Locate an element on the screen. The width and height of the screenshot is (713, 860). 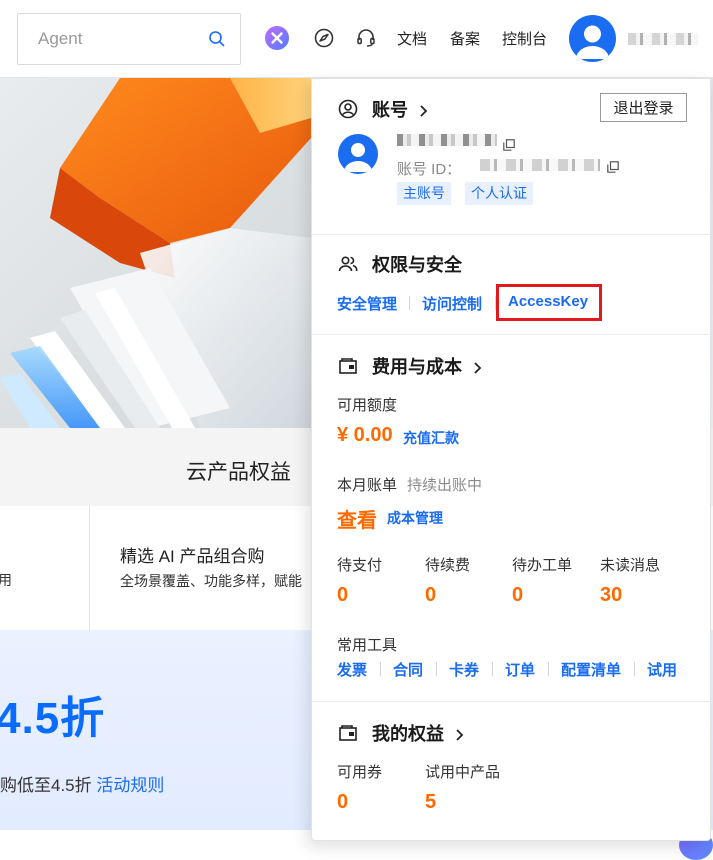
strip-title: 云产品权益 is located at coordinates (238, 472).